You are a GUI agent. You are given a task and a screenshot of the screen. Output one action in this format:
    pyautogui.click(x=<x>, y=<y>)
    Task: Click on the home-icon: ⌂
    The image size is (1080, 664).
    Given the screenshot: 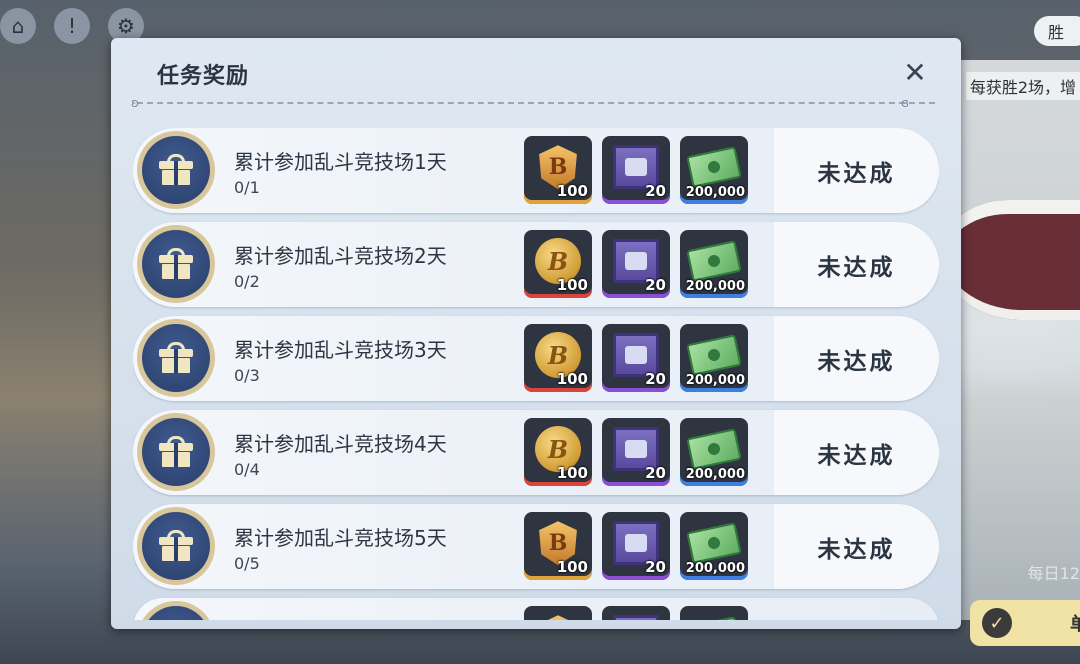 What is the action you would take?
    pyautogui.click(x=18, y=26)
    